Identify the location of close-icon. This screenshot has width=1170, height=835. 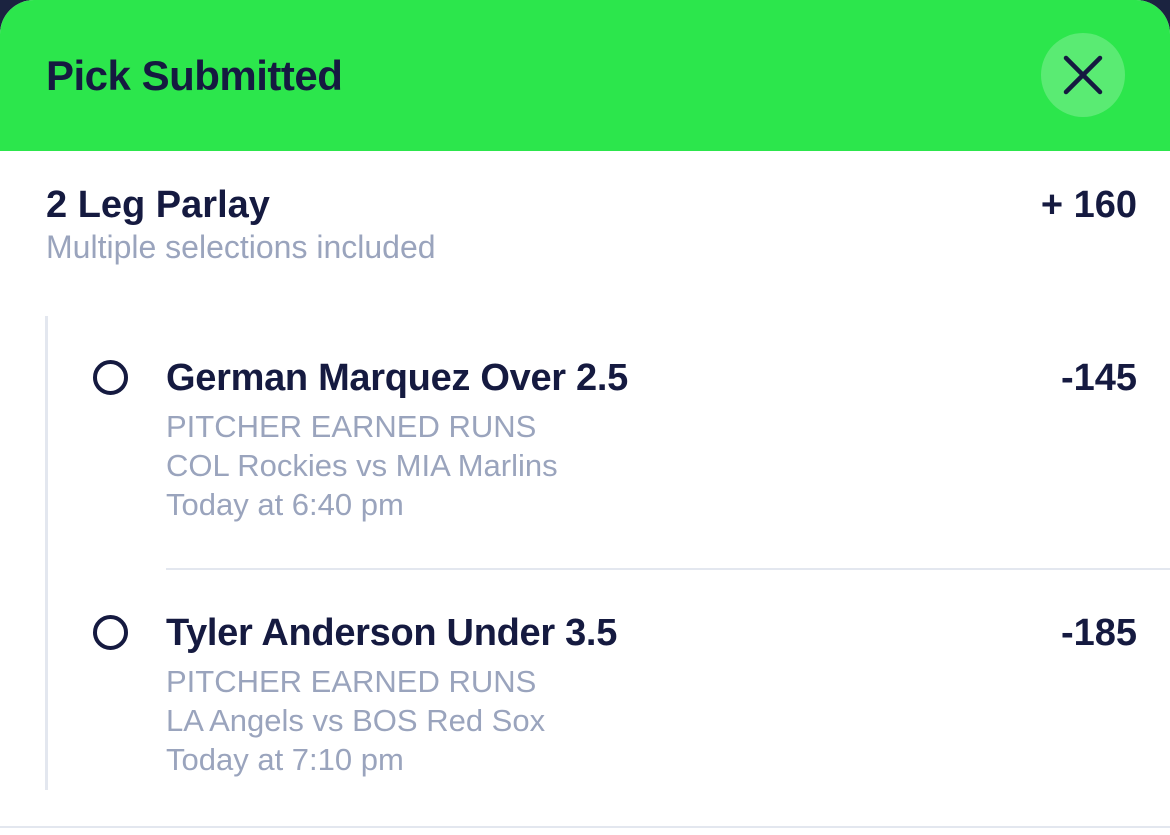
(1083, 75).